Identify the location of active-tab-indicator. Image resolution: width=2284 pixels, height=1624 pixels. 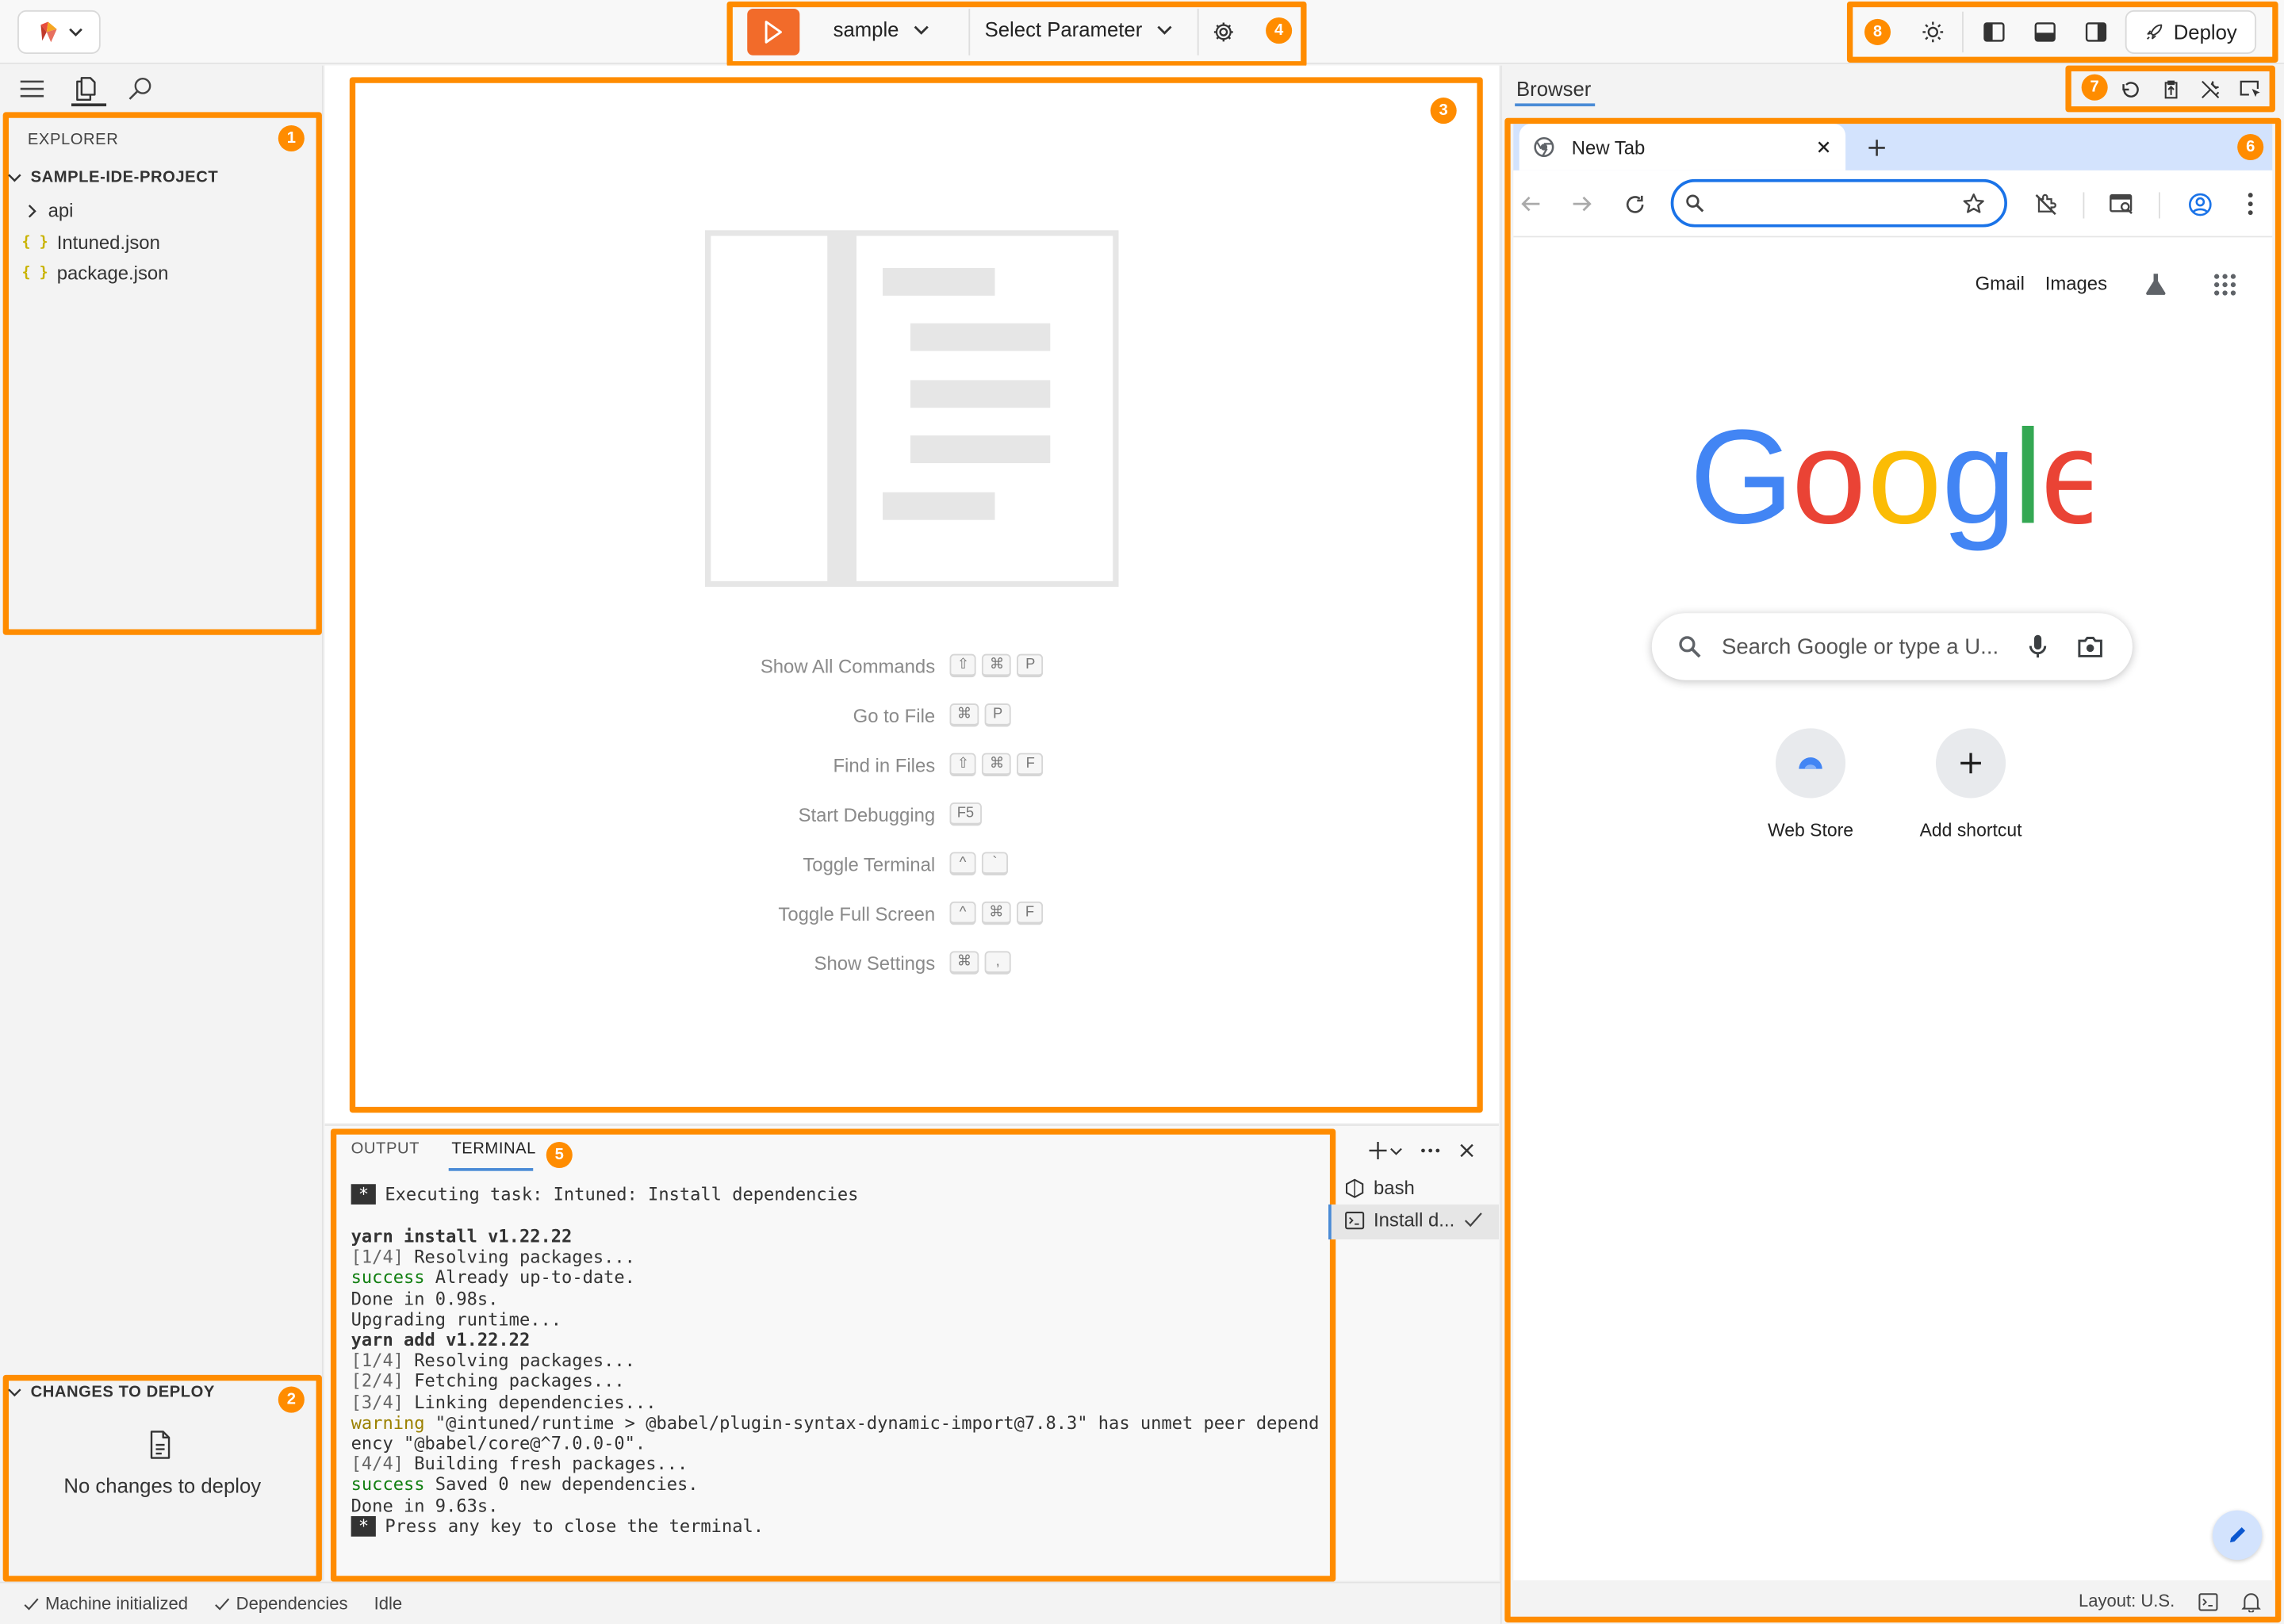
(1555, 105).